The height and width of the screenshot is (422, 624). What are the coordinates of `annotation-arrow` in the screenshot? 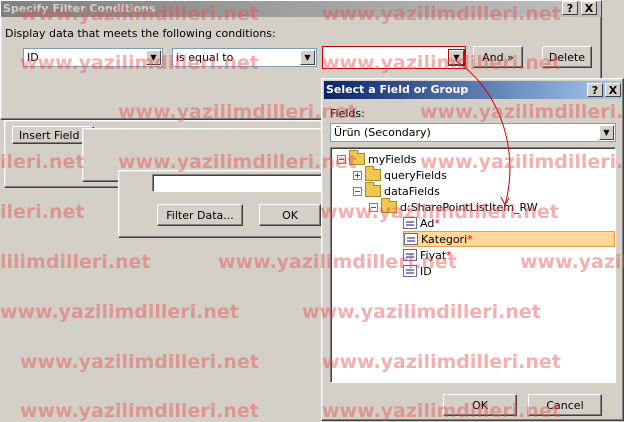 It's located at (482, 132).